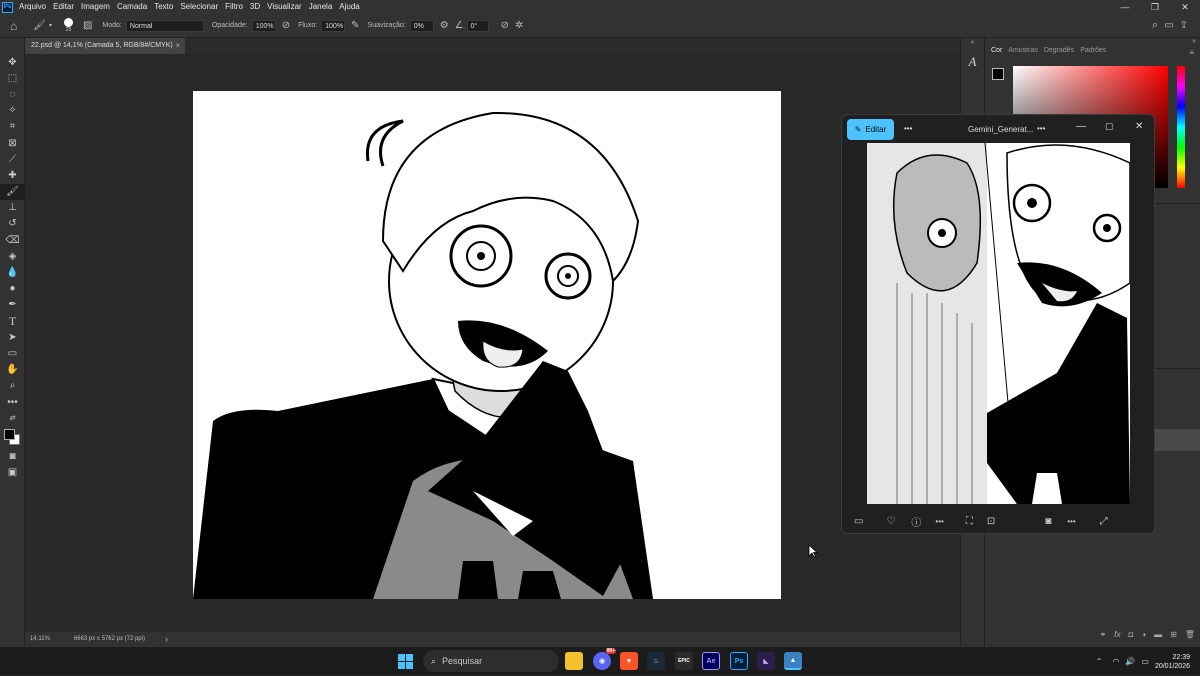 The width and height of the screenshot is (1200, 676). What do you see at coordinates (1172, 662) in the screenshot?
I see `clock: 22:39 20/01/2026` at bounding box center [1172, 662].